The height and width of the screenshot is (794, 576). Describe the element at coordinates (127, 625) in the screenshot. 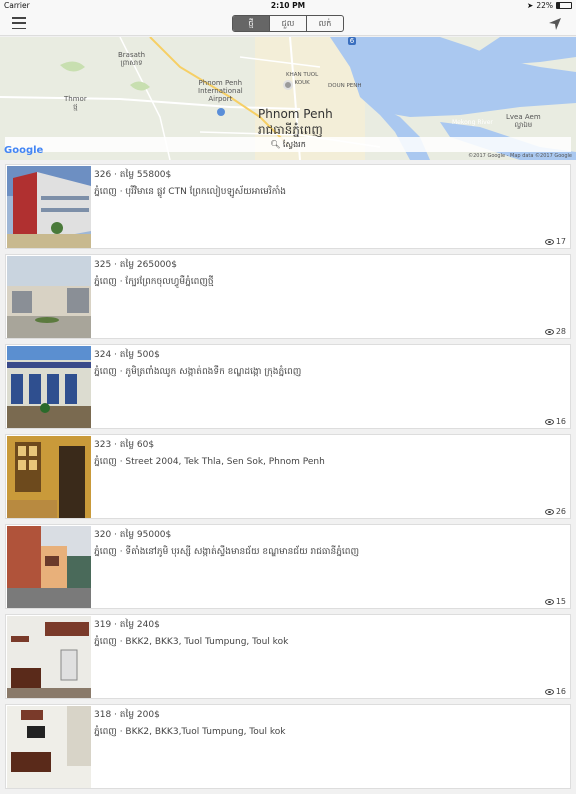

I see `listing-header: 319 · តម្លៃ 240$` at that location.